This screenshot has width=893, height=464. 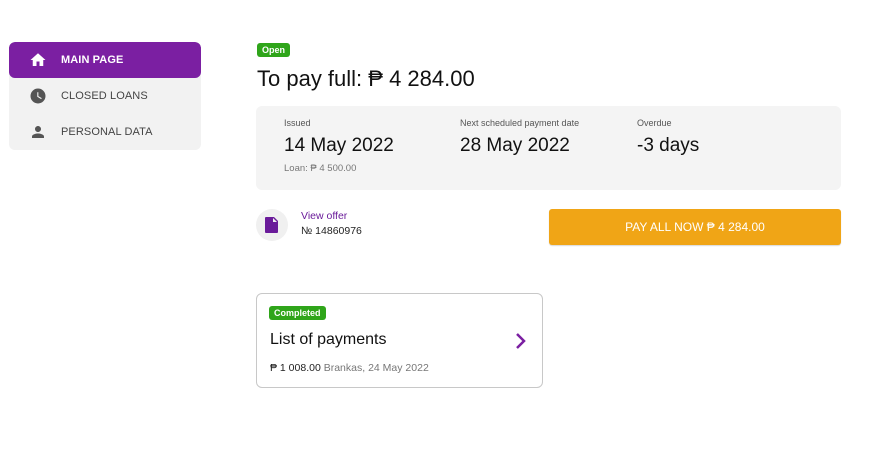 I want to click on document-icon, so click(x=272, y=225).